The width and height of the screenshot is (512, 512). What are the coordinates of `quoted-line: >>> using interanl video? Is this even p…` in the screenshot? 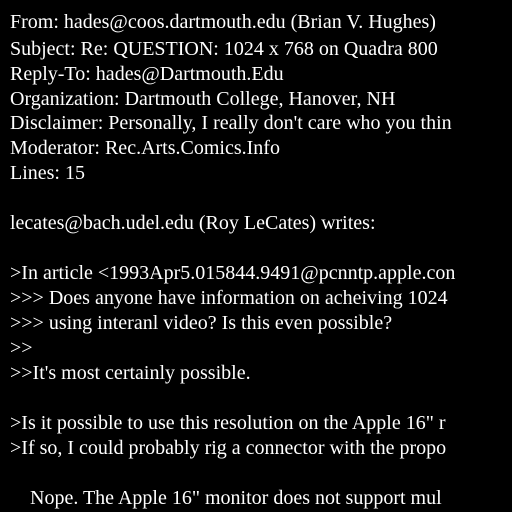 It's located at (201, 323).